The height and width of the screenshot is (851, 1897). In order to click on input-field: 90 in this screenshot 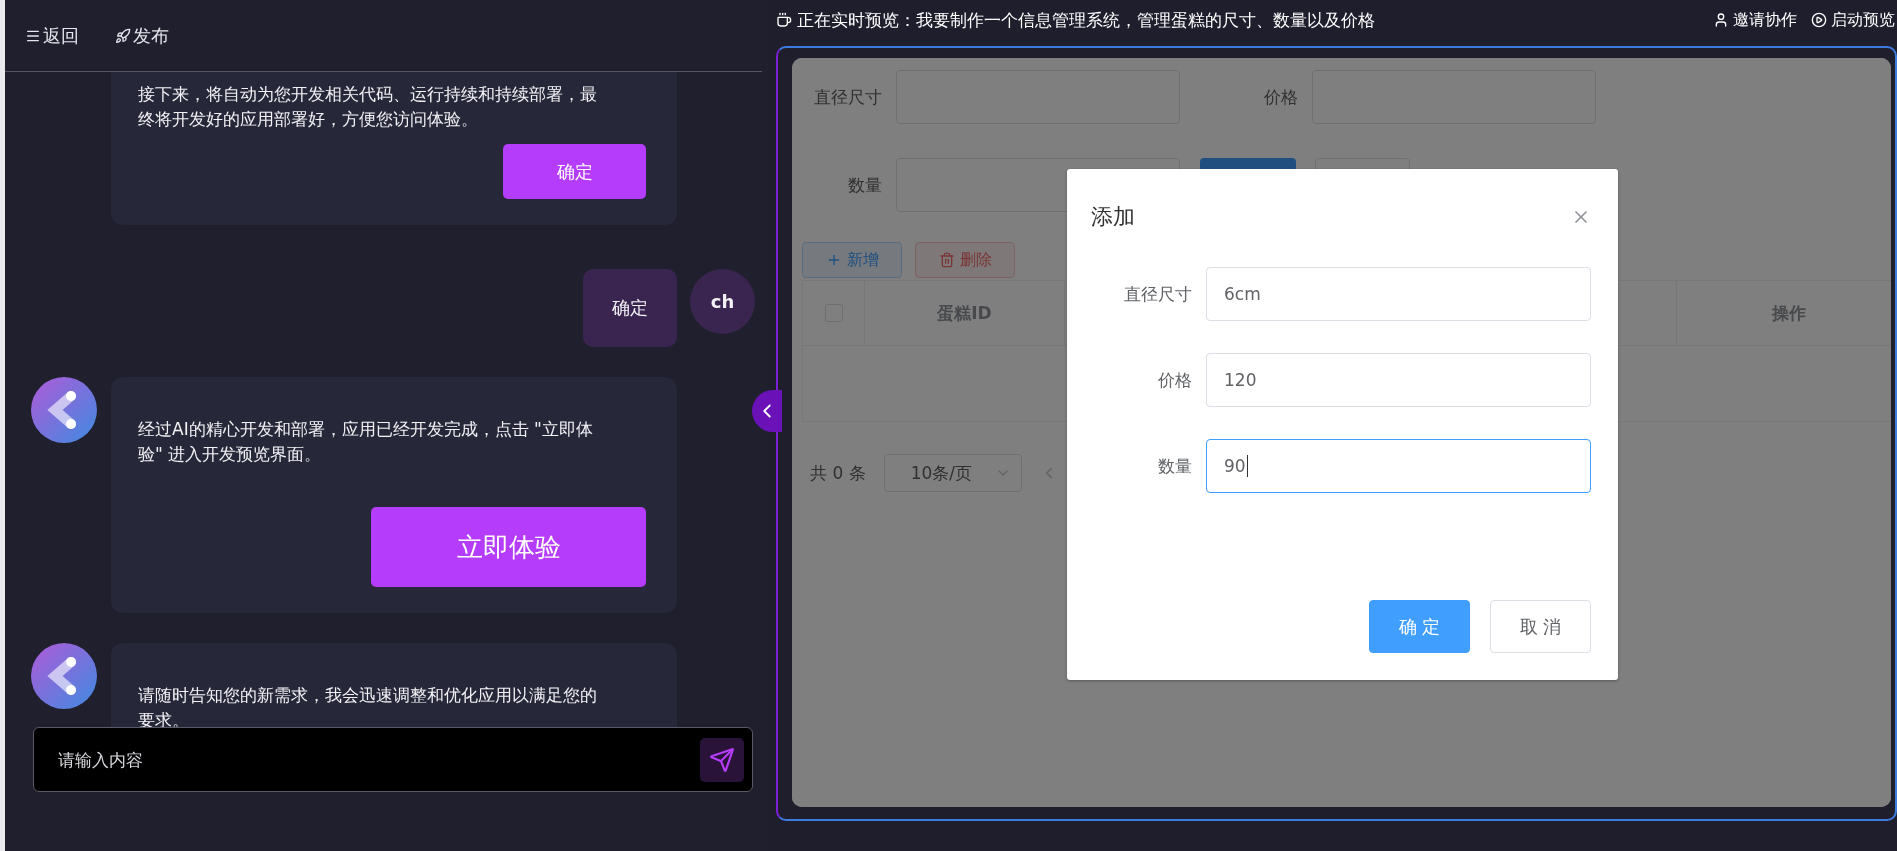, I will do `click(1398, 466)`.